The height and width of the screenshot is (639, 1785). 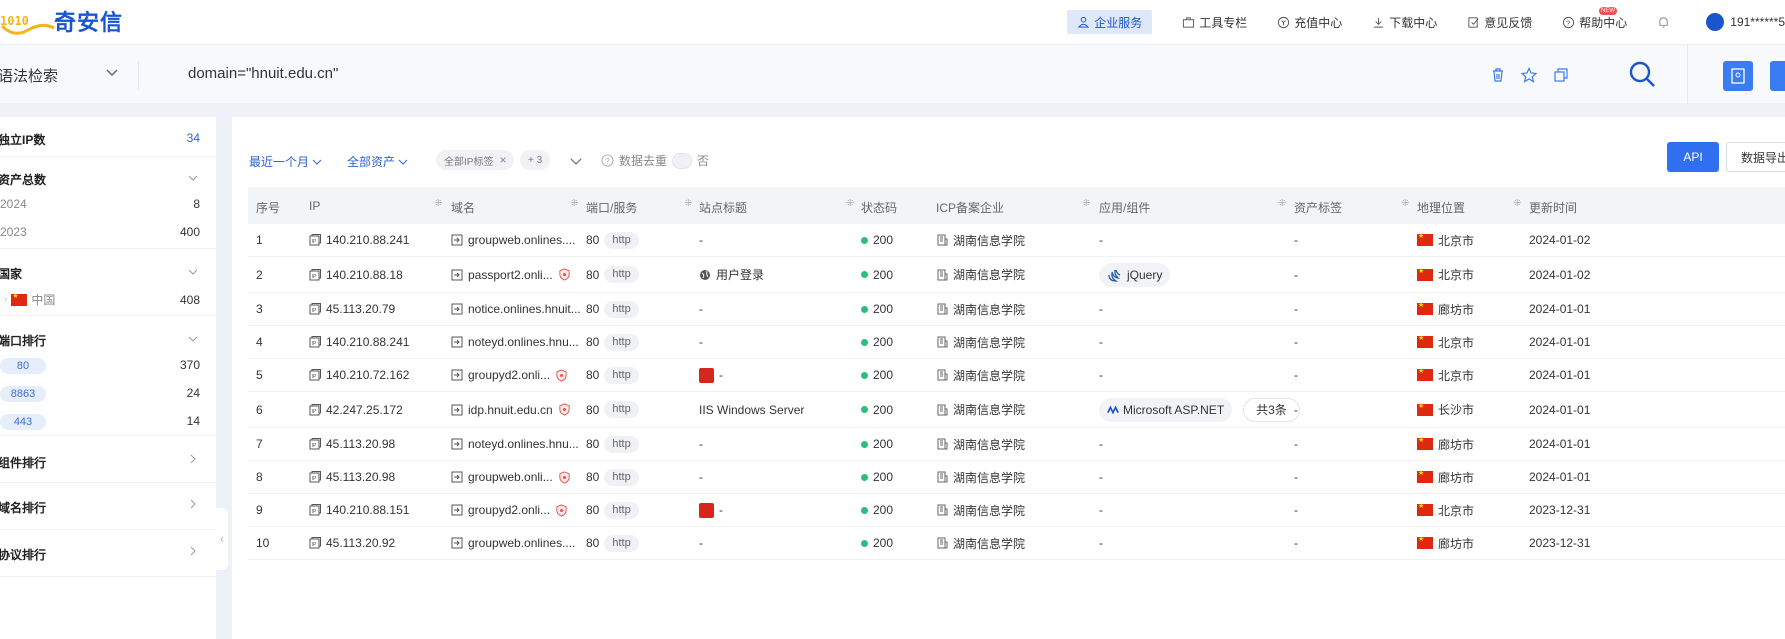 I want to click on component-pill: Microsoft ASP.NET, so click(x=1166, y=409).